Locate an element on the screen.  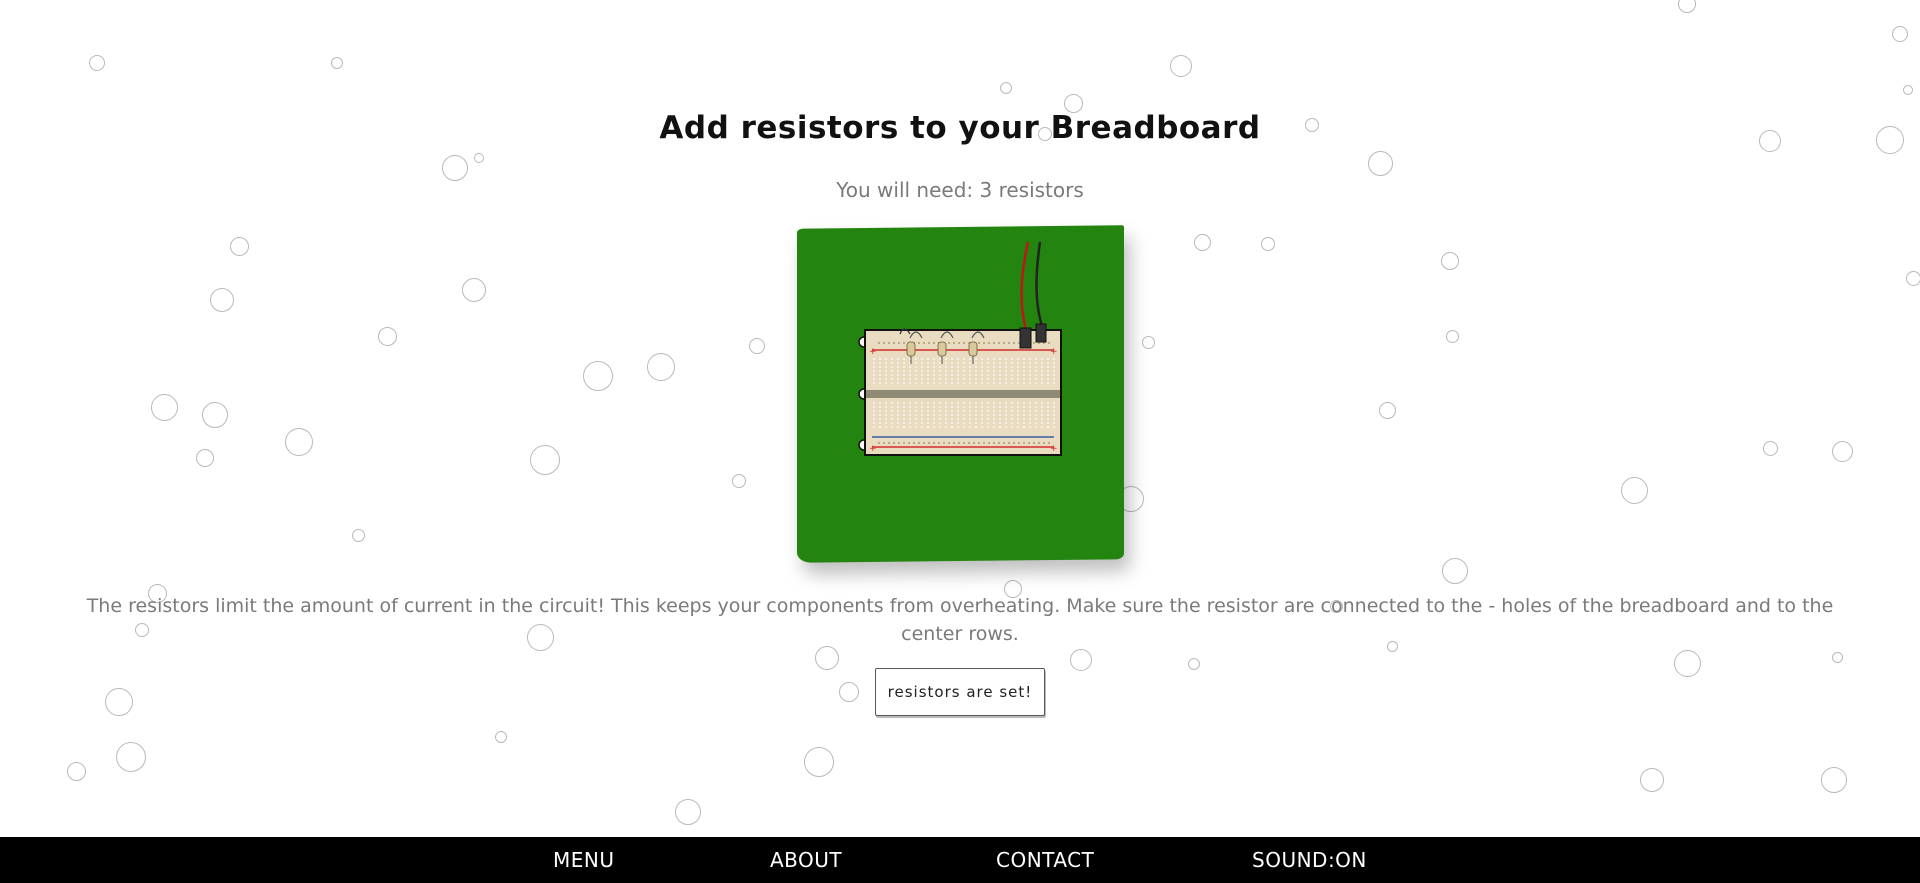
resistors-set-button: resistors are set! is located at coordinates (960, 692).